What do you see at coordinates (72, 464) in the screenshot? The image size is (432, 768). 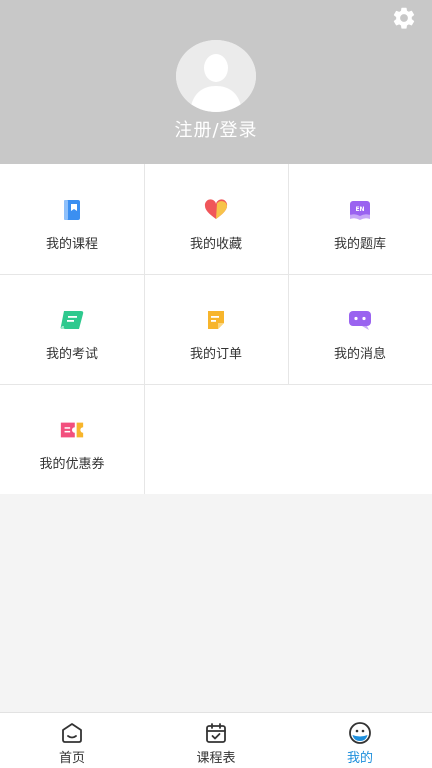 I see `grid-item-label: 我的优惠券` at bounding box center [72, 464].